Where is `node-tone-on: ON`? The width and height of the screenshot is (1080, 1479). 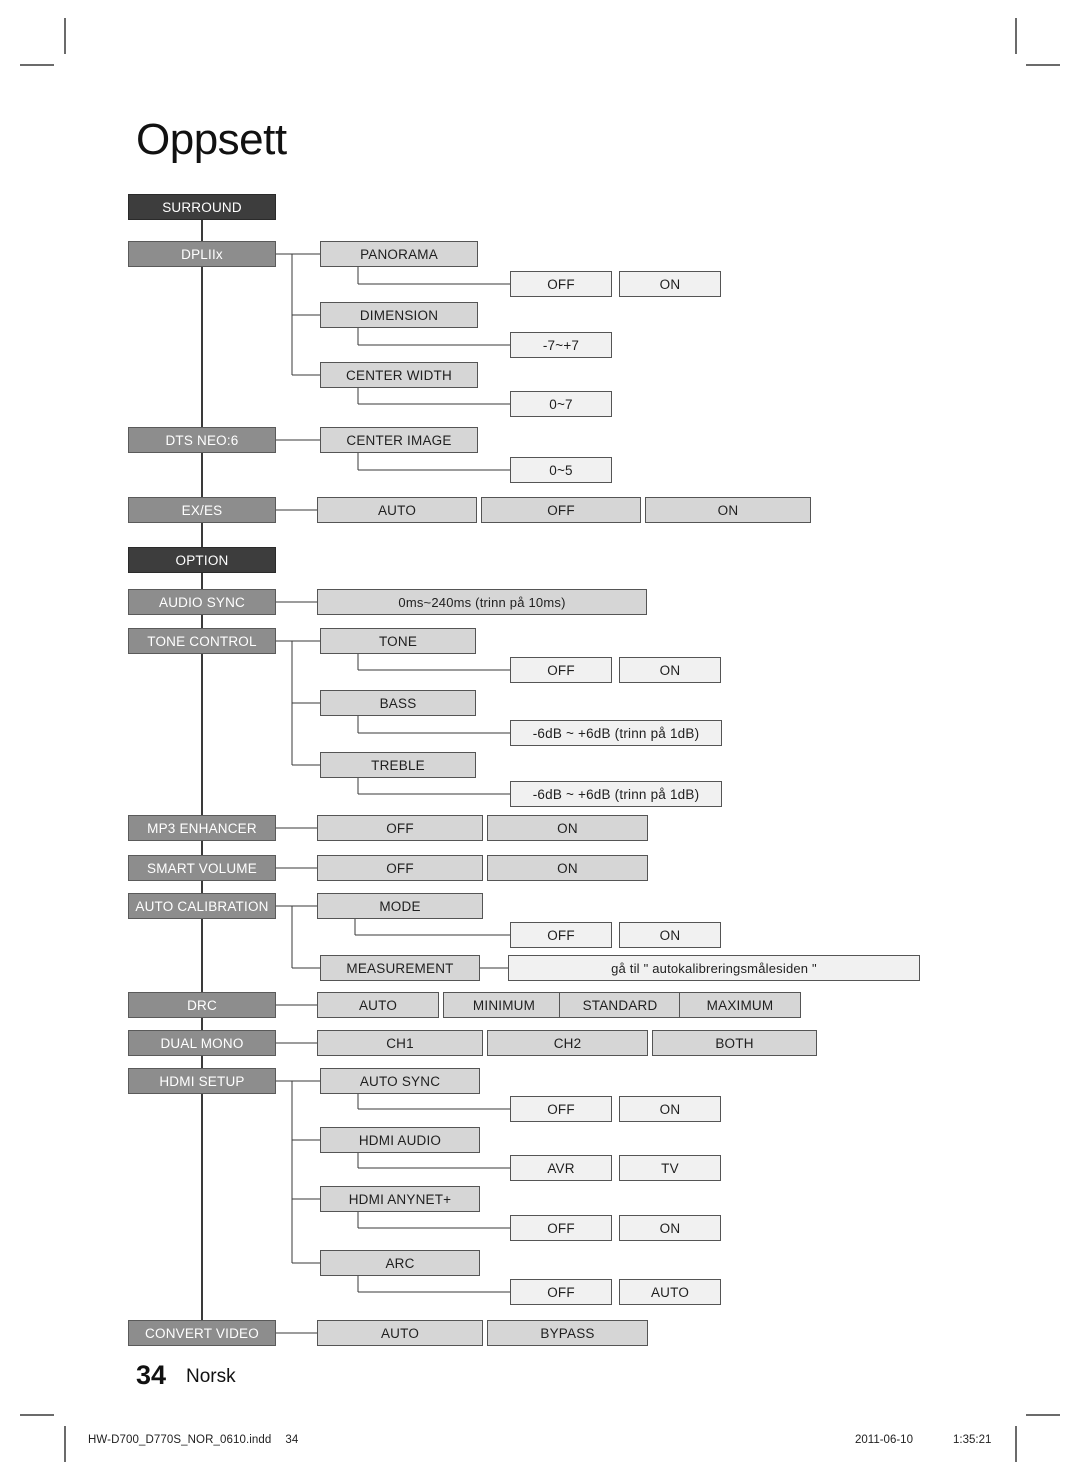
node-tone-on: ON is located at coordinates (670, 670).